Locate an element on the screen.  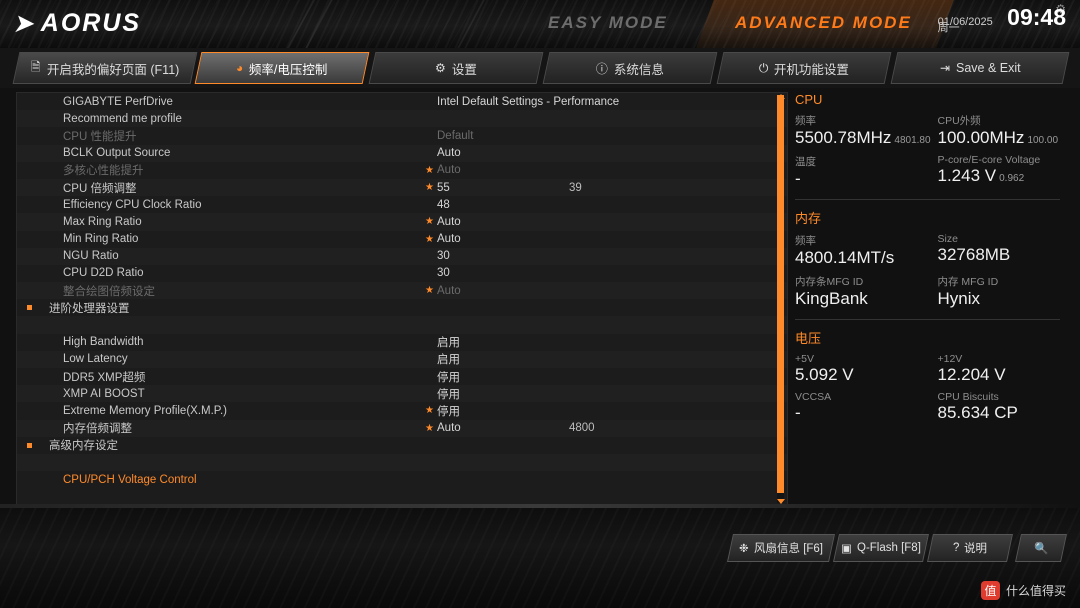
memory-mfg-row: 内存条MFG ID KingBank 内存 MFG ID Hynix is located at coordinates (937, 291).